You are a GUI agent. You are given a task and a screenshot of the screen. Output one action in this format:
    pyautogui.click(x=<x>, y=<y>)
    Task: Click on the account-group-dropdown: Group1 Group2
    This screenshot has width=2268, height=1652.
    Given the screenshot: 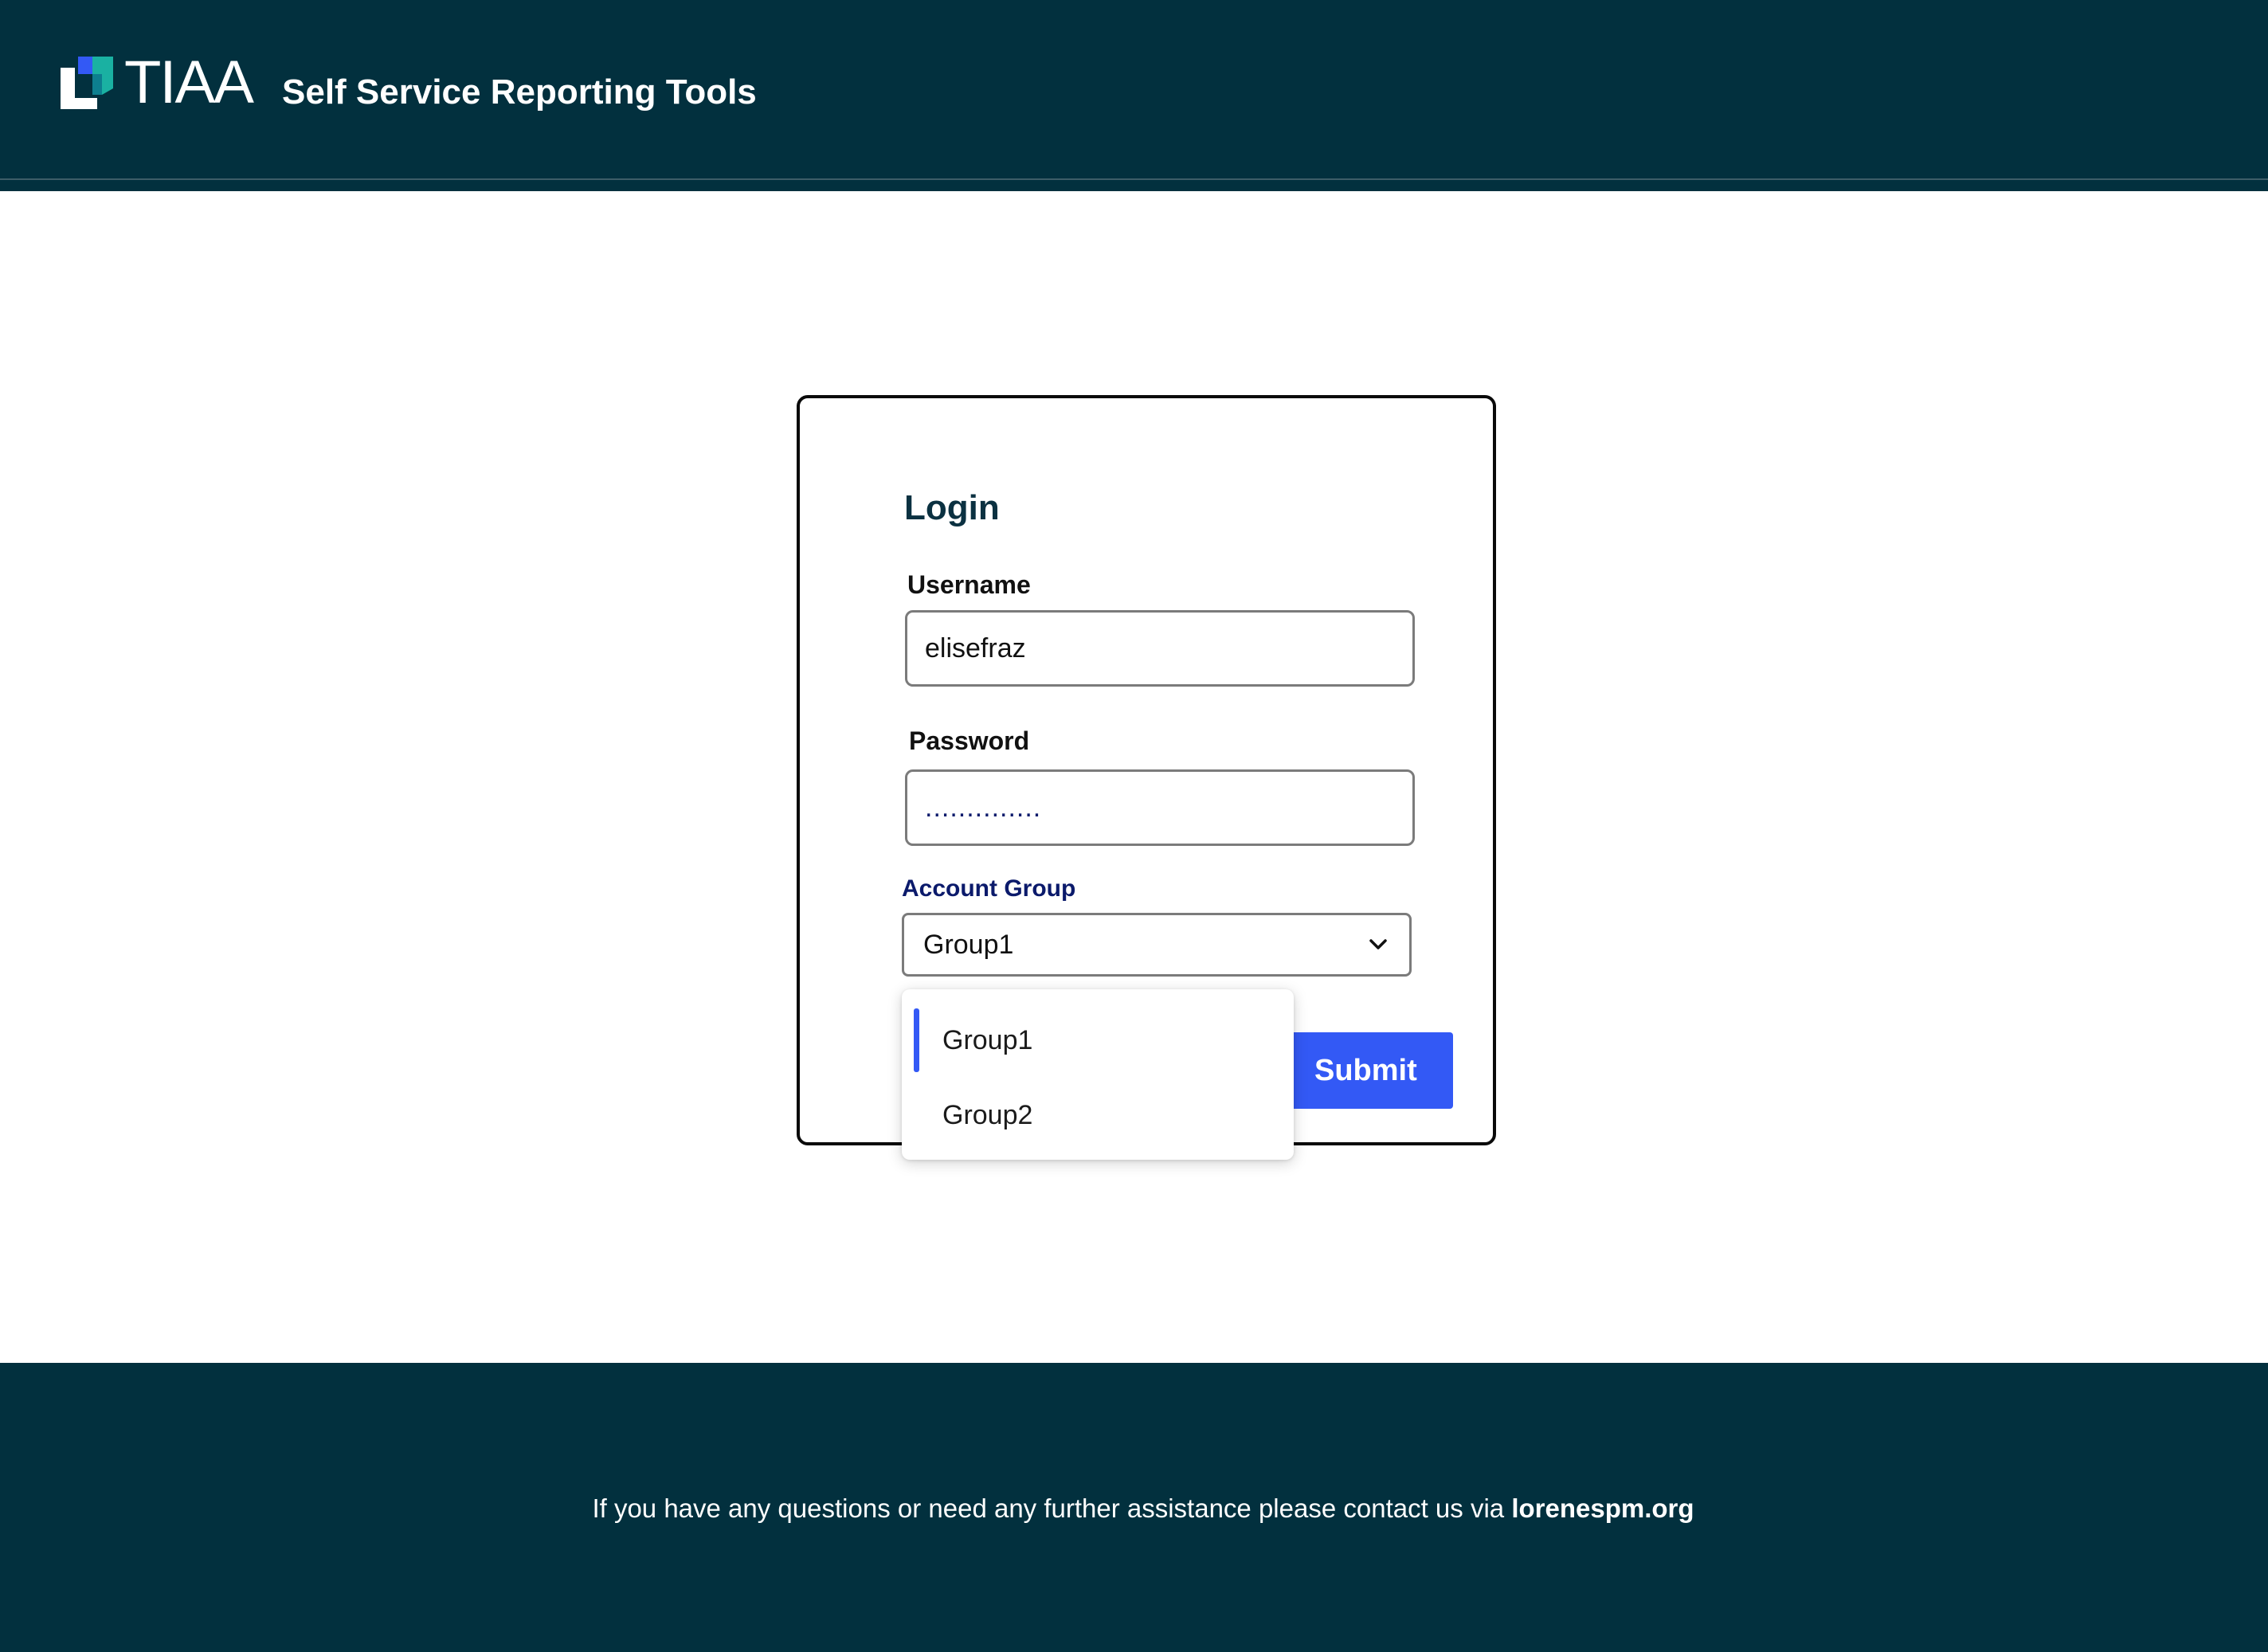 What is the action you would take?
    pyautogui.click(x=1098, y=1074)
    